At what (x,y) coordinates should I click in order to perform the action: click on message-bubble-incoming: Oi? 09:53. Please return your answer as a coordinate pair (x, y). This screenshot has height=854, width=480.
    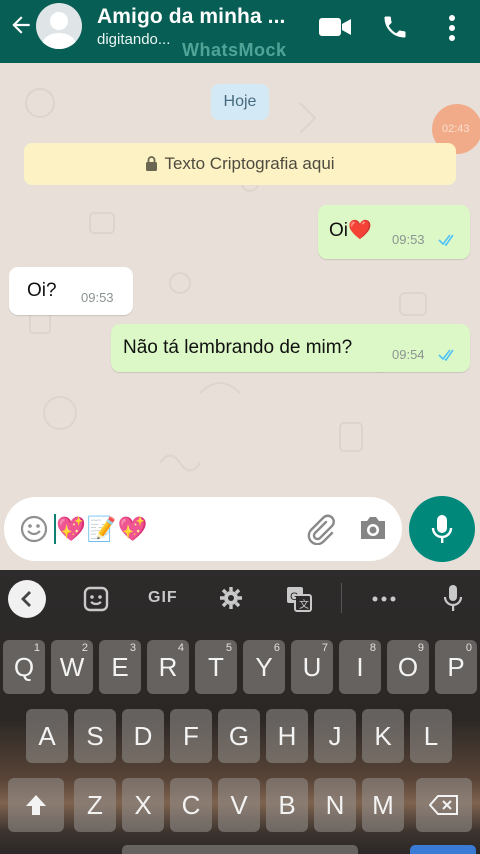
    Looking at the image, I should click on (71, 291).